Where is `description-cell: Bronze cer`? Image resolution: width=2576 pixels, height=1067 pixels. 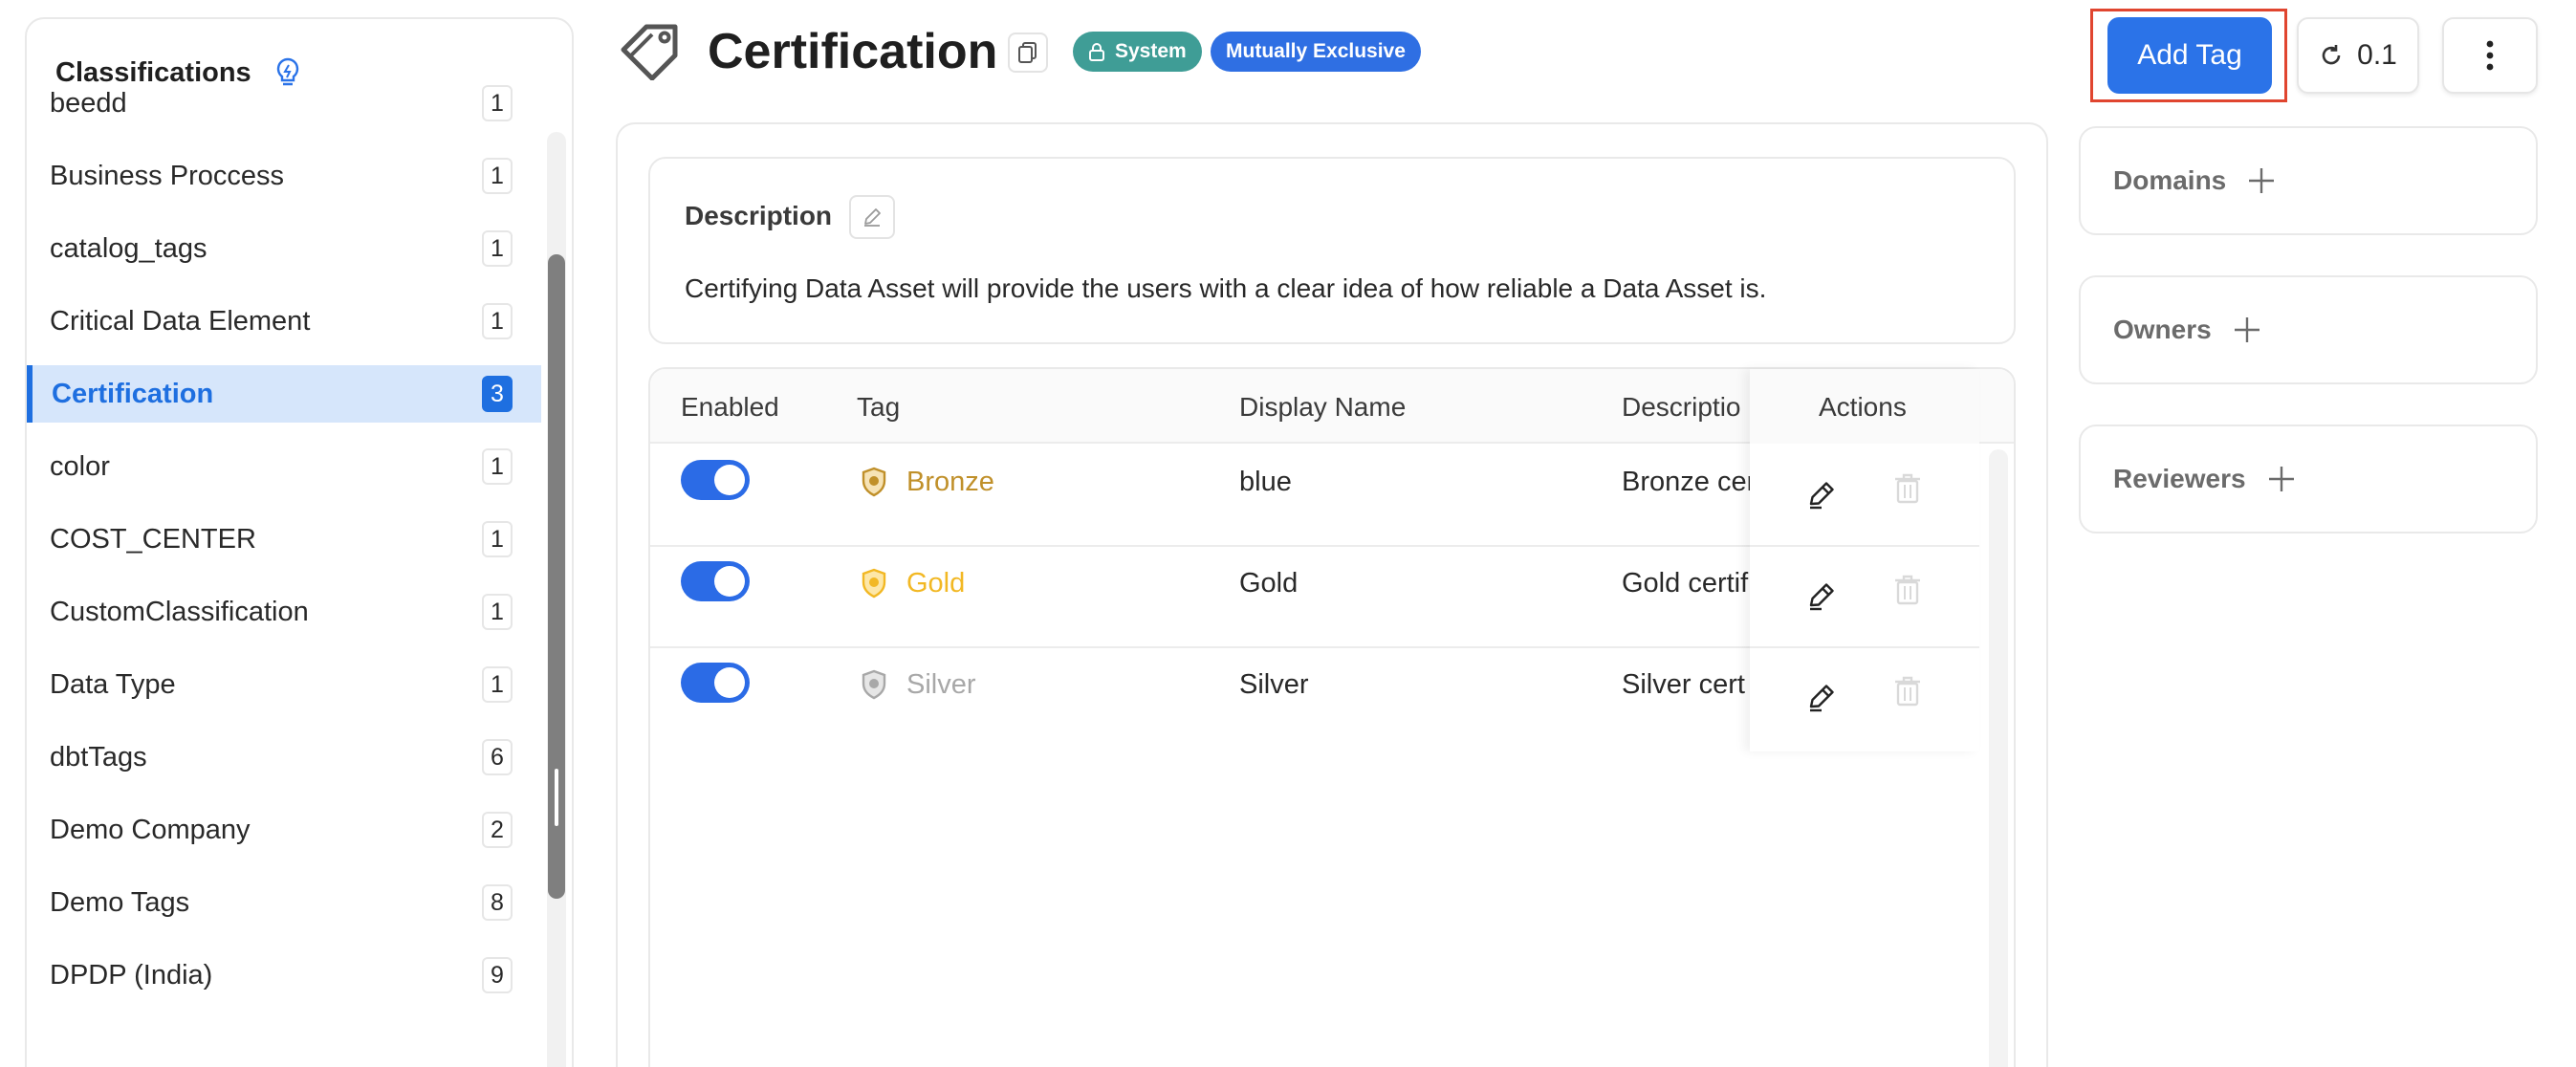 description-cell: Bronze cer is located at coordinates (1689, 482).